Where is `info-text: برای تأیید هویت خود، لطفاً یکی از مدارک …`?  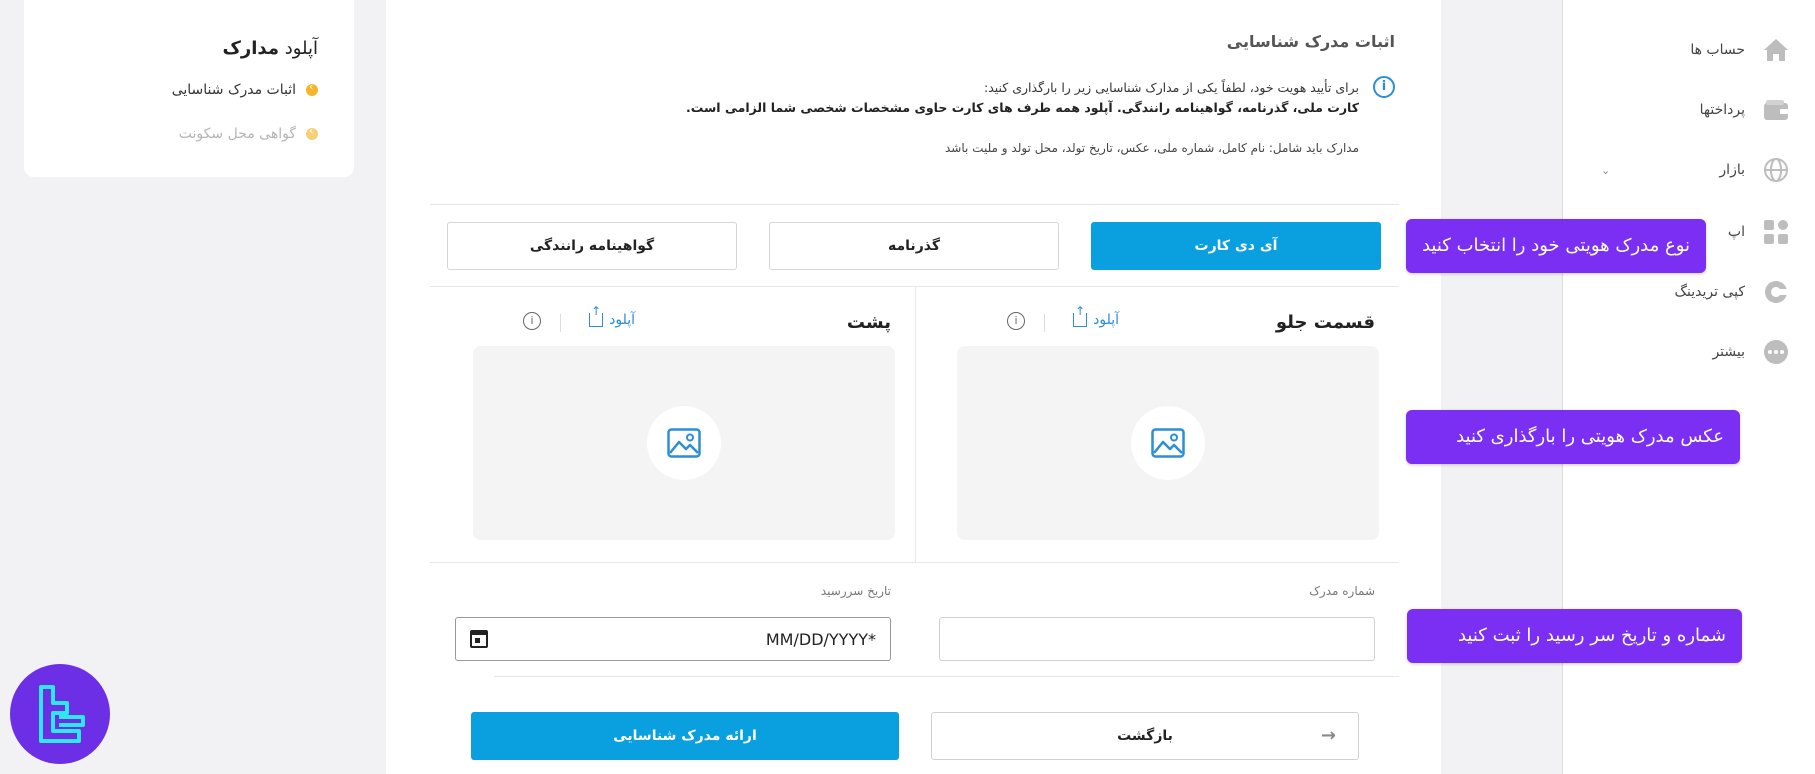 info-text: برای تأیید هویت خود، لطفاً یکی از مدارک … is located at coordinates (1022, 118).